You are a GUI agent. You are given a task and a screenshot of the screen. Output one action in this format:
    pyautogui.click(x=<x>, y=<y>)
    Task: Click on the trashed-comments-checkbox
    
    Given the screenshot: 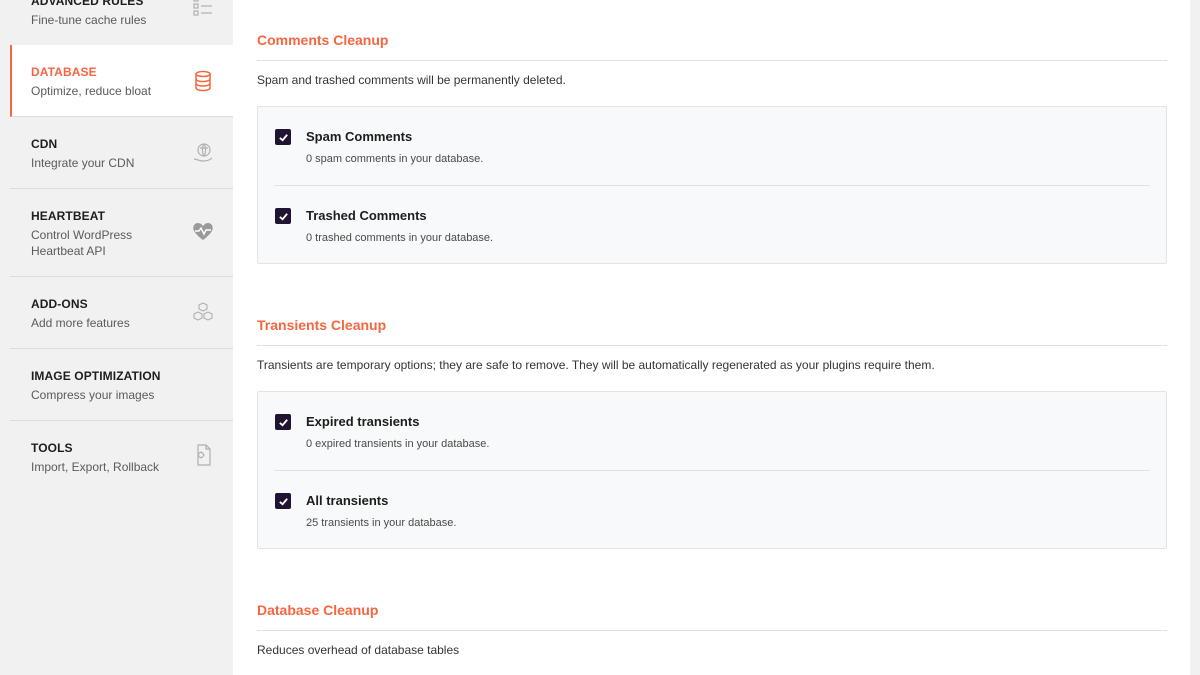 What is the action you would take?
    pyautogui.click(x=283, y=216)
    